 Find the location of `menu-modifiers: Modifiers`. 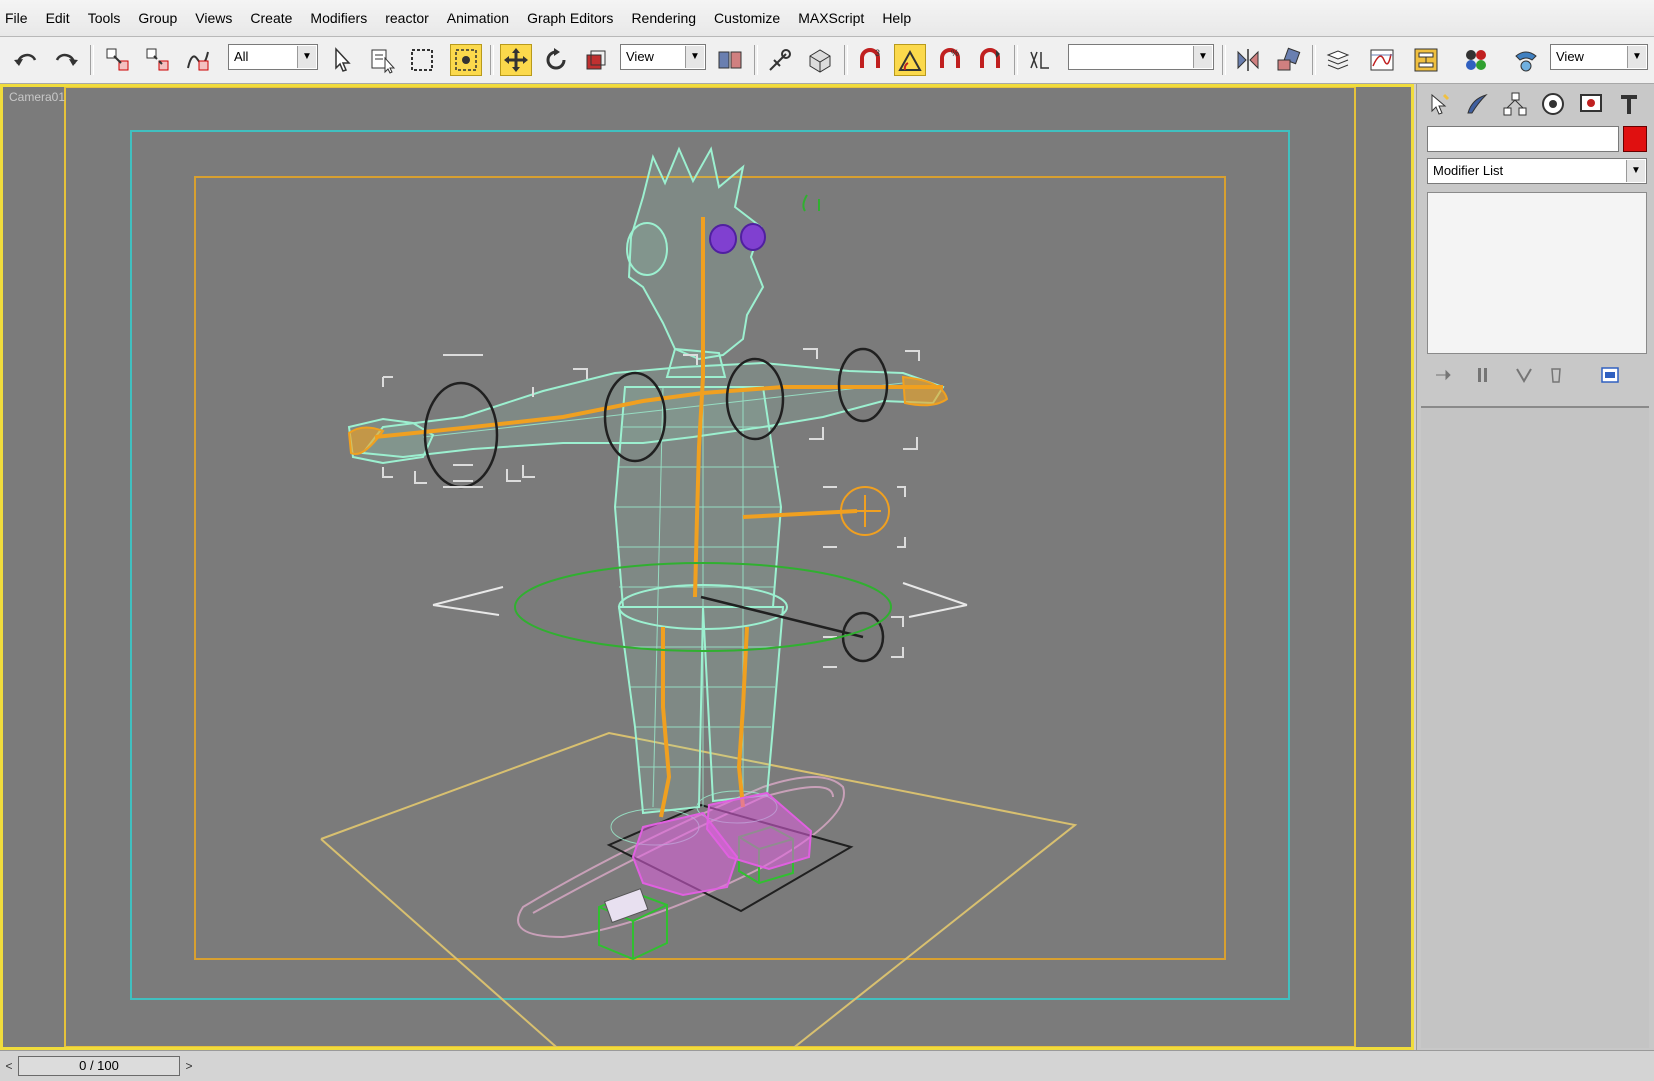

menu-modifiers: Modifiers is located at coordinates (338, 18).